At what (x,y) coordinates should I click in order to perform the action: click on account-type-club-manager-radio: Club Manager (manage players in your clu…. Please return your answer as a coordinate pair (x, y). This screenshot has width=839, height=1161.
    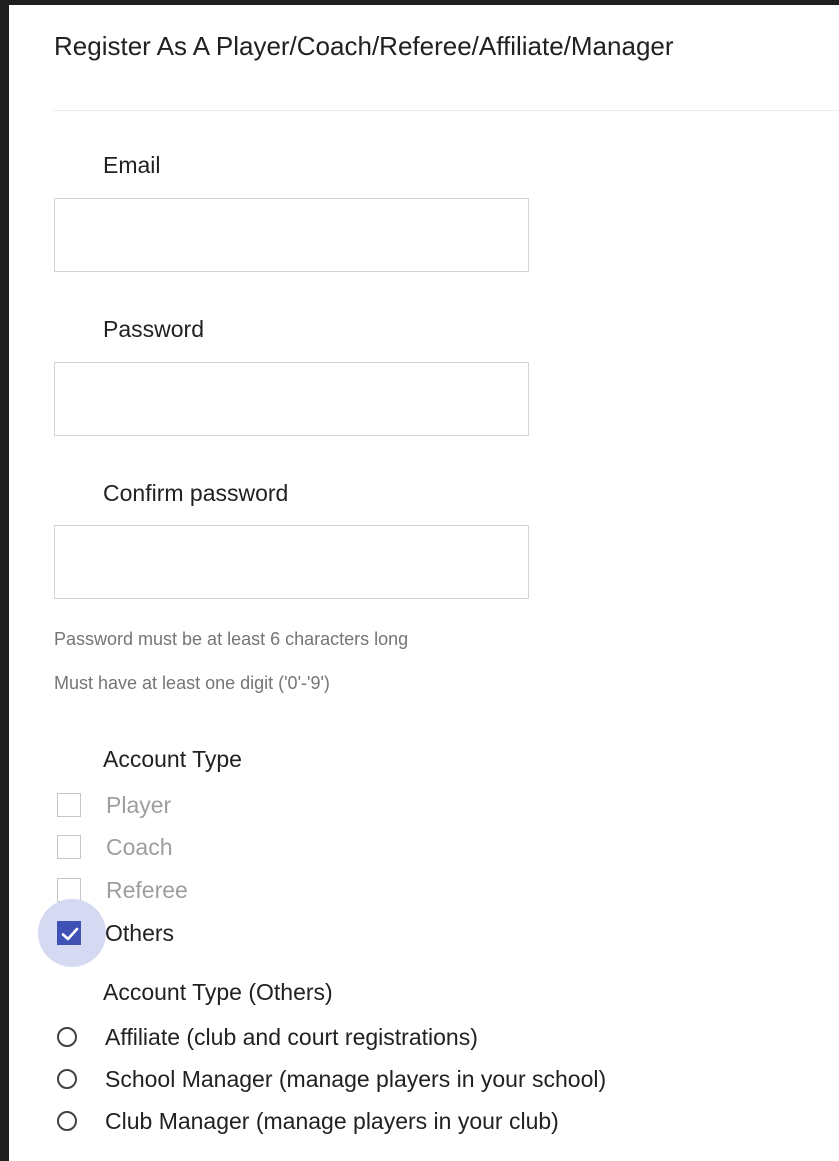
    Looking at the image, I should click on (308, 1121).